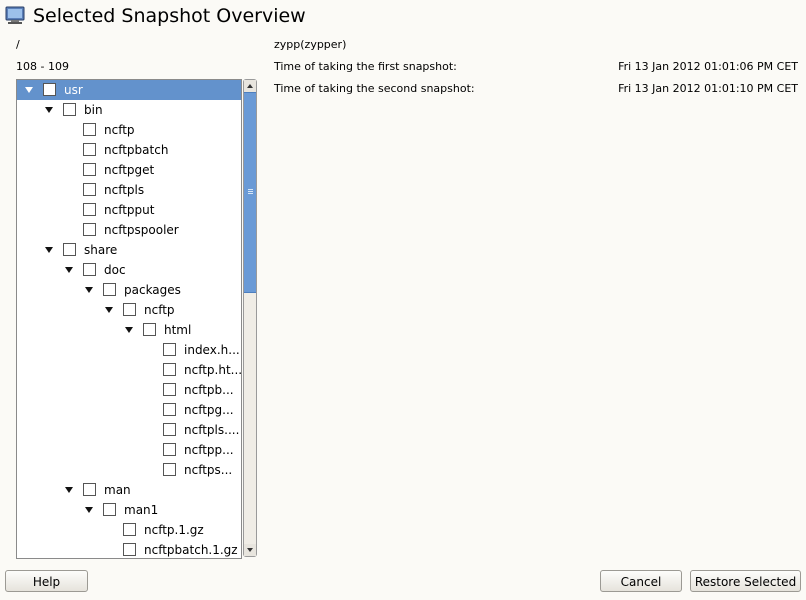 This screenshot has height=600, width=806. I want to click on tree-scrollbar, so click(250, 318).